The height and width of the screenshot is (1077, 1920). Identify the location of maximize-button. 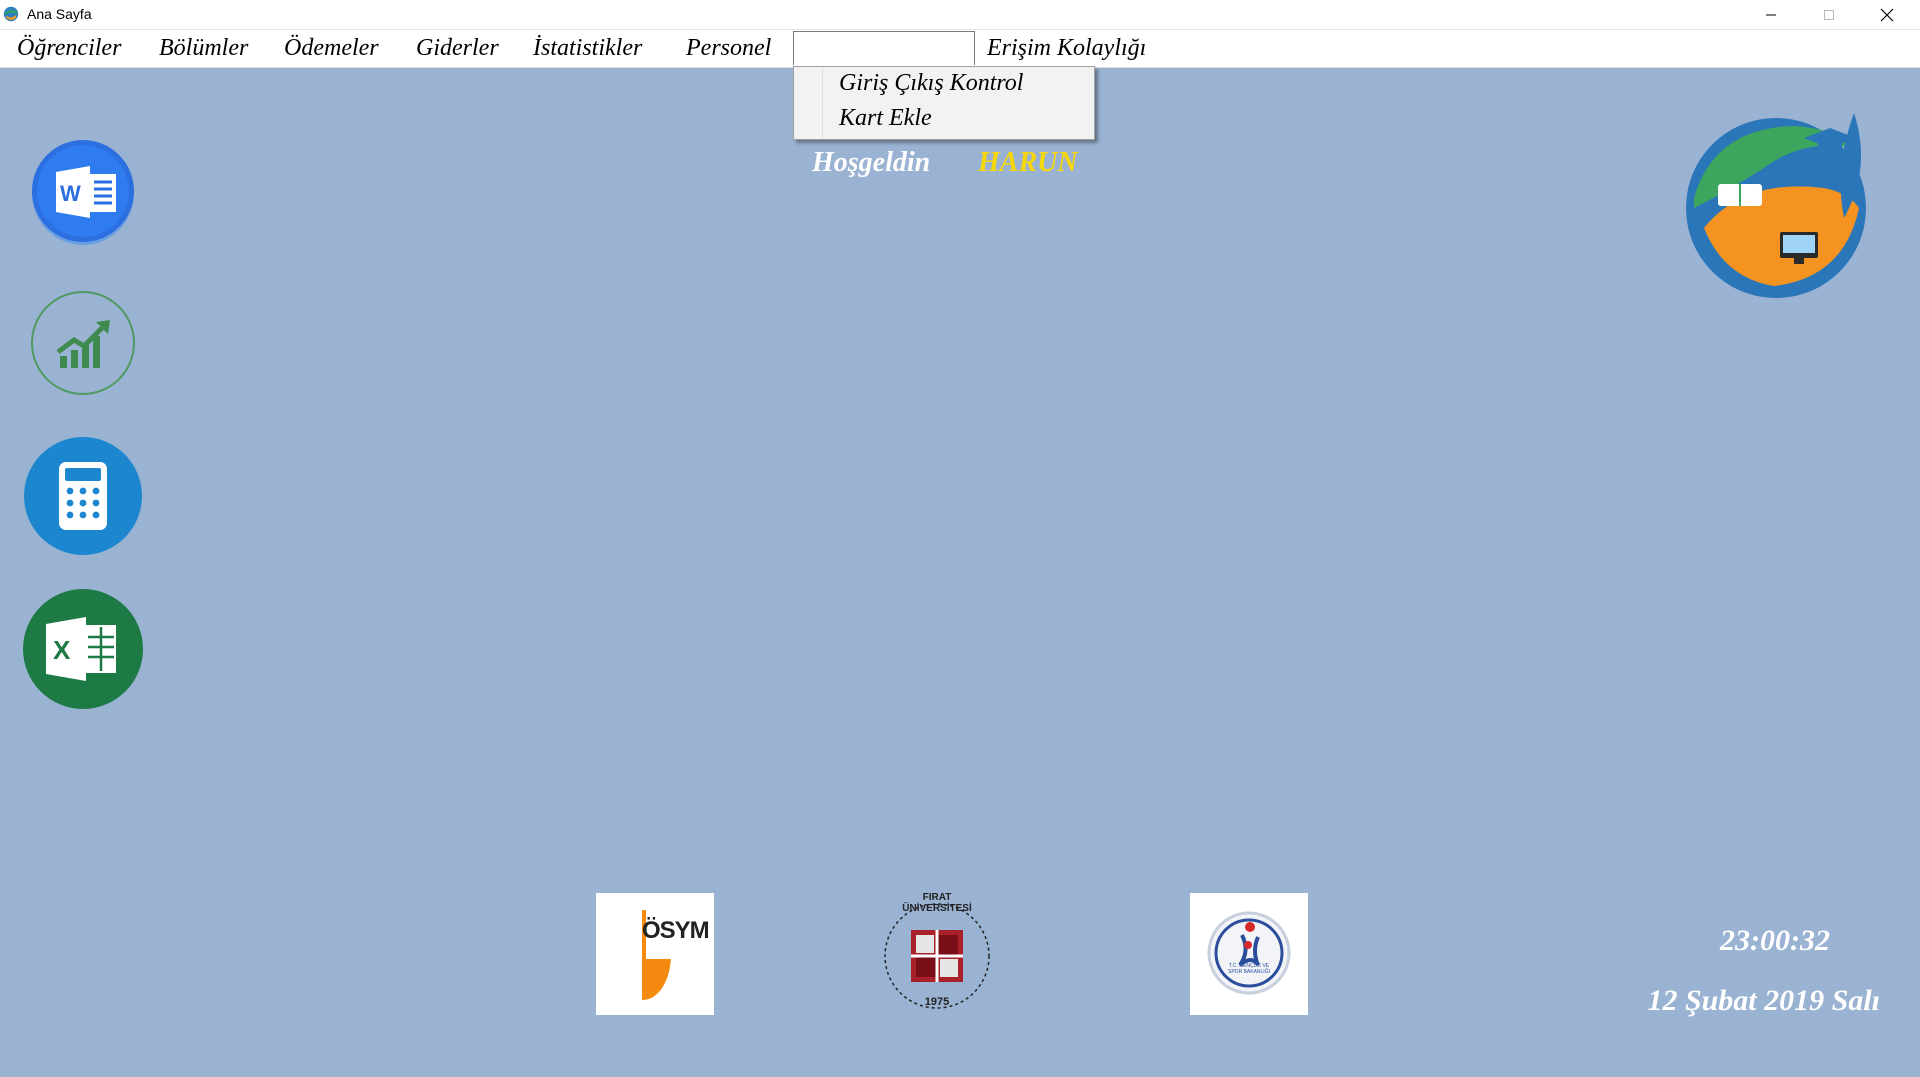
(1829, 14).